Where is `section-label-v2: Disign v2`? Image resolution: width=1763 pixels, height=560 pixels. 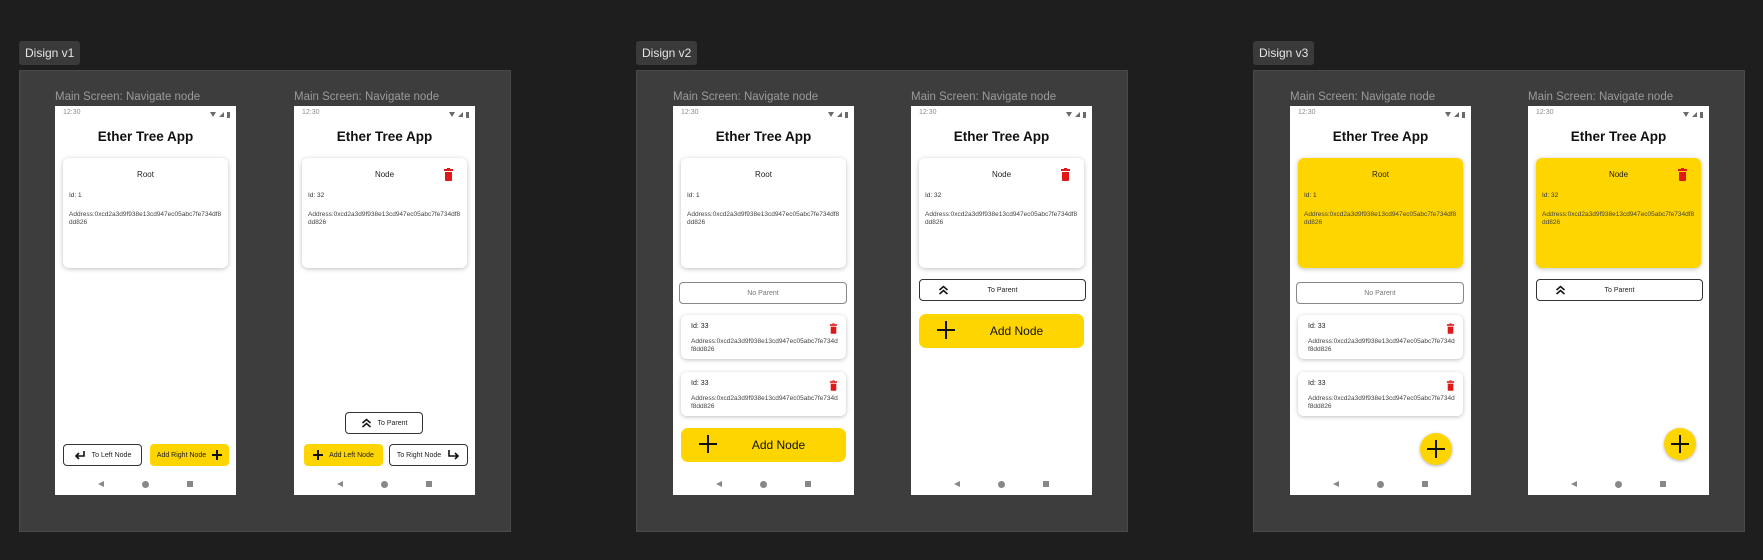
section-label-v2: Disign v2 is located at coordinates (667, 53).